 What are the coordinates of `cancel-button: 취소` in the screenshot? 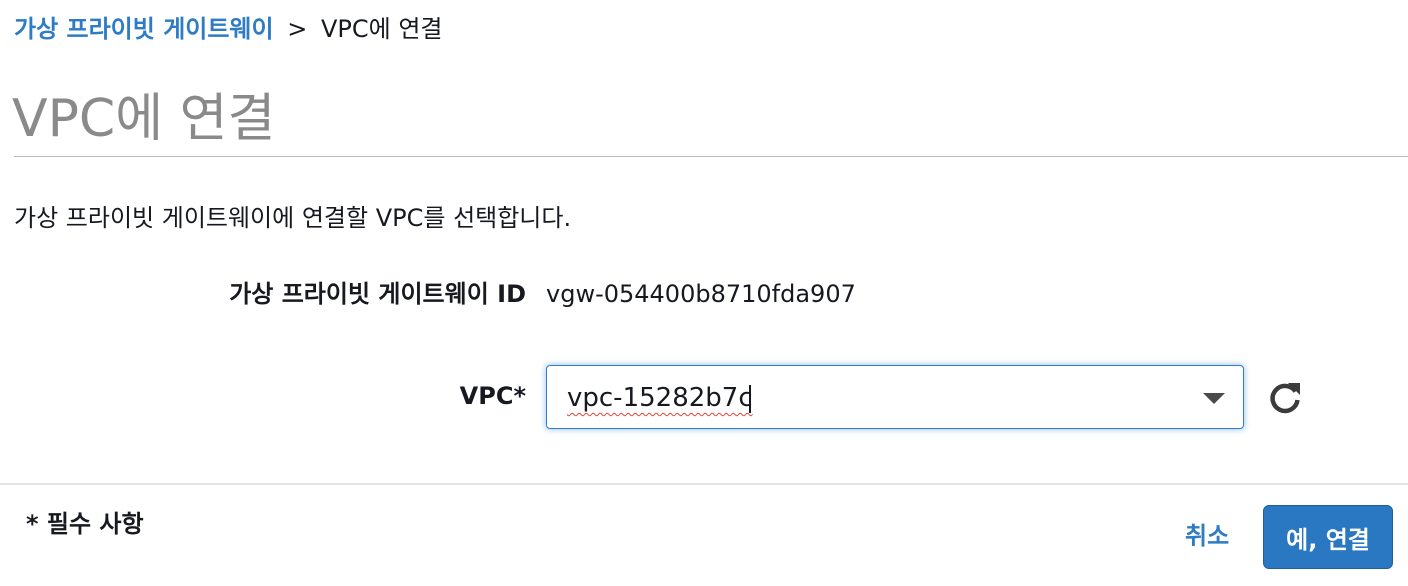 It's located at (1207, 536).